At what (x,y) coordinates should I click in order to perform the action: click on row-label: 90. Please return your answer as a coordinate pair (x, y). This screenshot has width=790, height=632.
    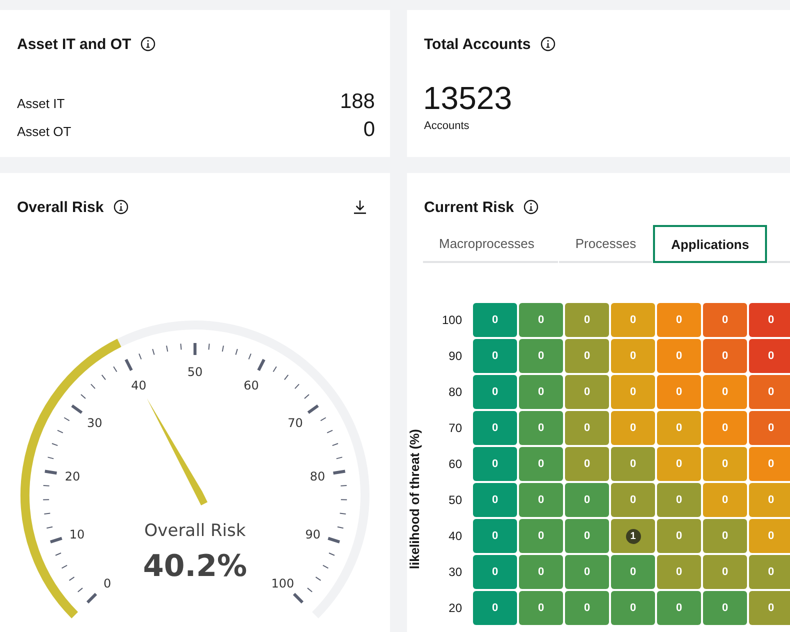
    Looking at the image, I should click on (455, 356).